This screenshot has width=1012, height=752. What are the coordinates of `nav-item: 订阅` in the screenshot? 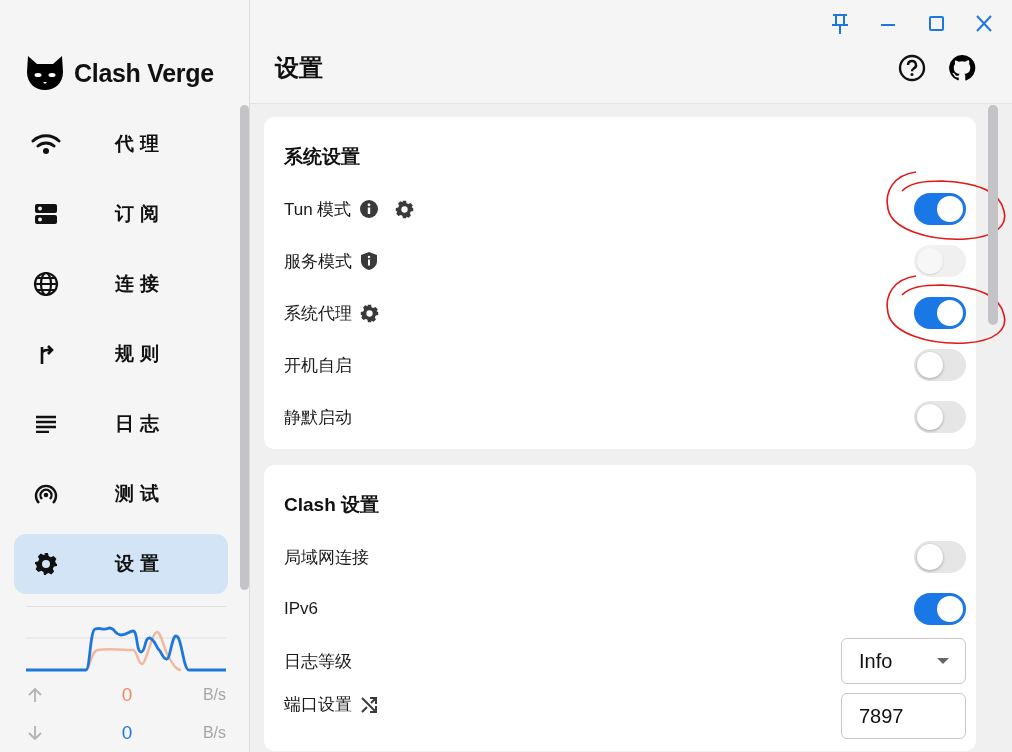 It's located at (121, 214).